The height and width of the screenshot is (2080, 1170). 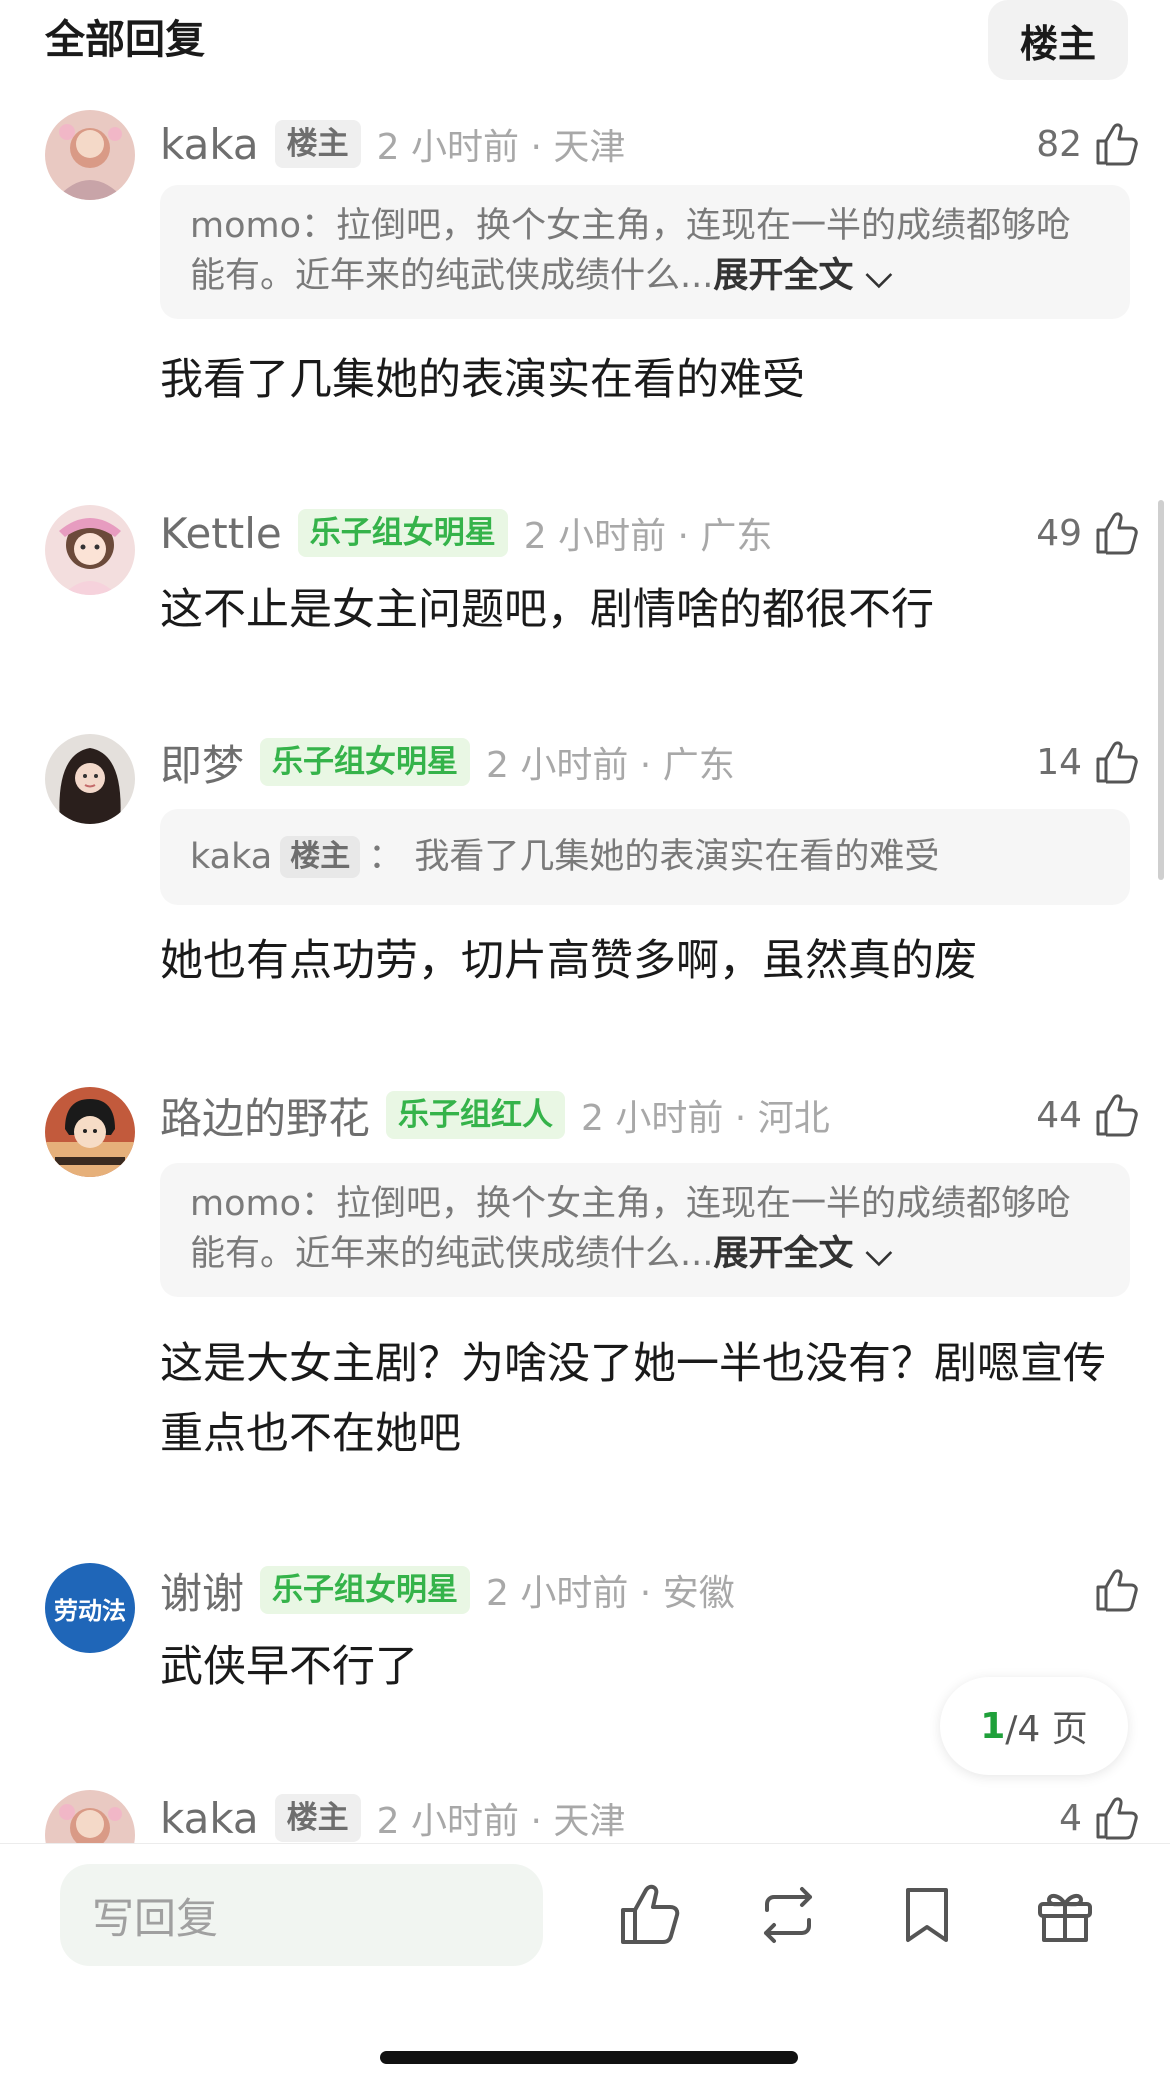 I want to click on comment-body: 这不止是女主问题吧，剧情啥的都很不行, so click(x=547, y=610).